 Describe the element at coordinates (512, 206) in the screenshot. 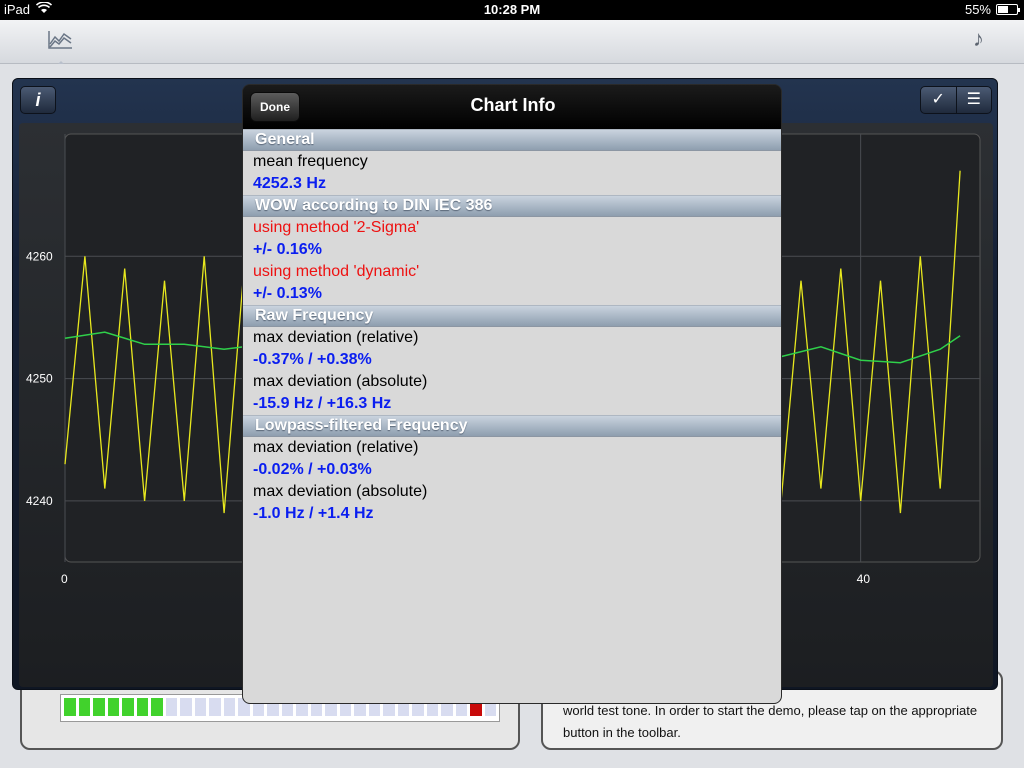

I see `section-header: WOW according to DIN IEC 386` at that location.